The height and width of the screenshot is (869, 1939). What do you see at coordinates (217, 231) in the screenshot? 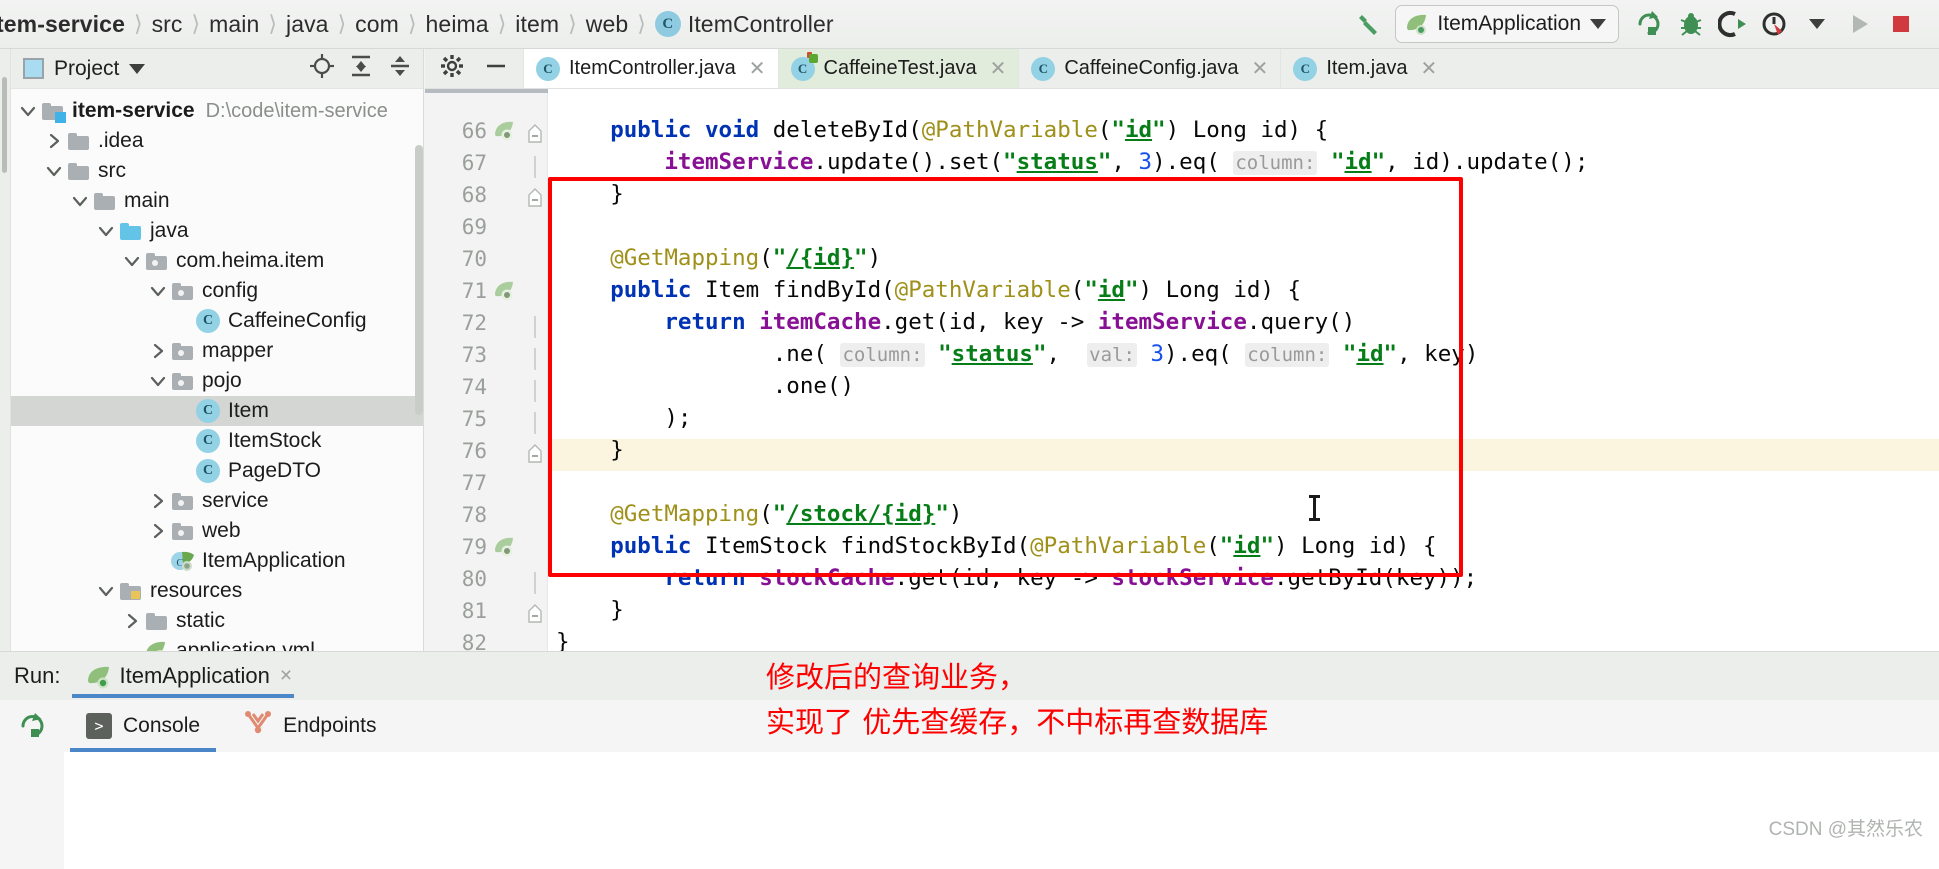
I see `tree-node-java: java` at bounding box center [217, 231].